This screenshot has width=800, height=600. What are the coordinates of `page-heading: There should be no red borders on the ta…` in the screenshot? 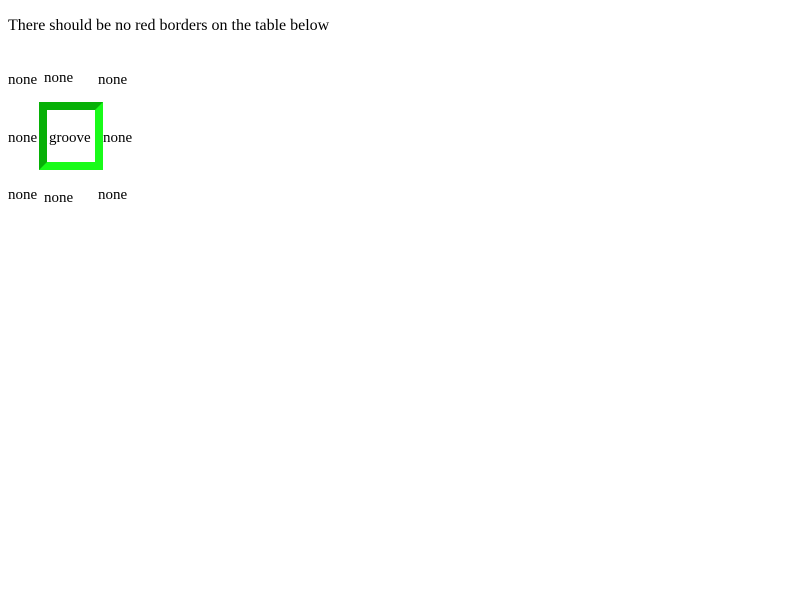 It's located at (169, 25).